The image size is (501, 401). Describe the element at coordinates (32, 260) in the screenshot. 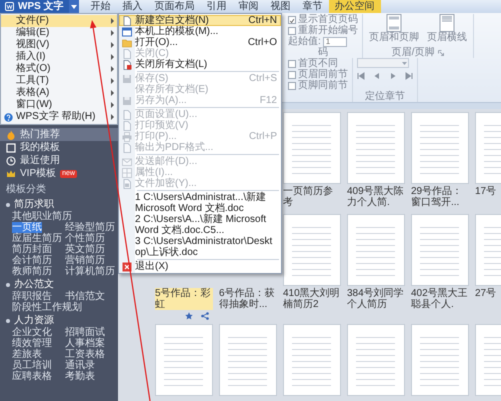

I see `category-link: 会计简历` at that location.